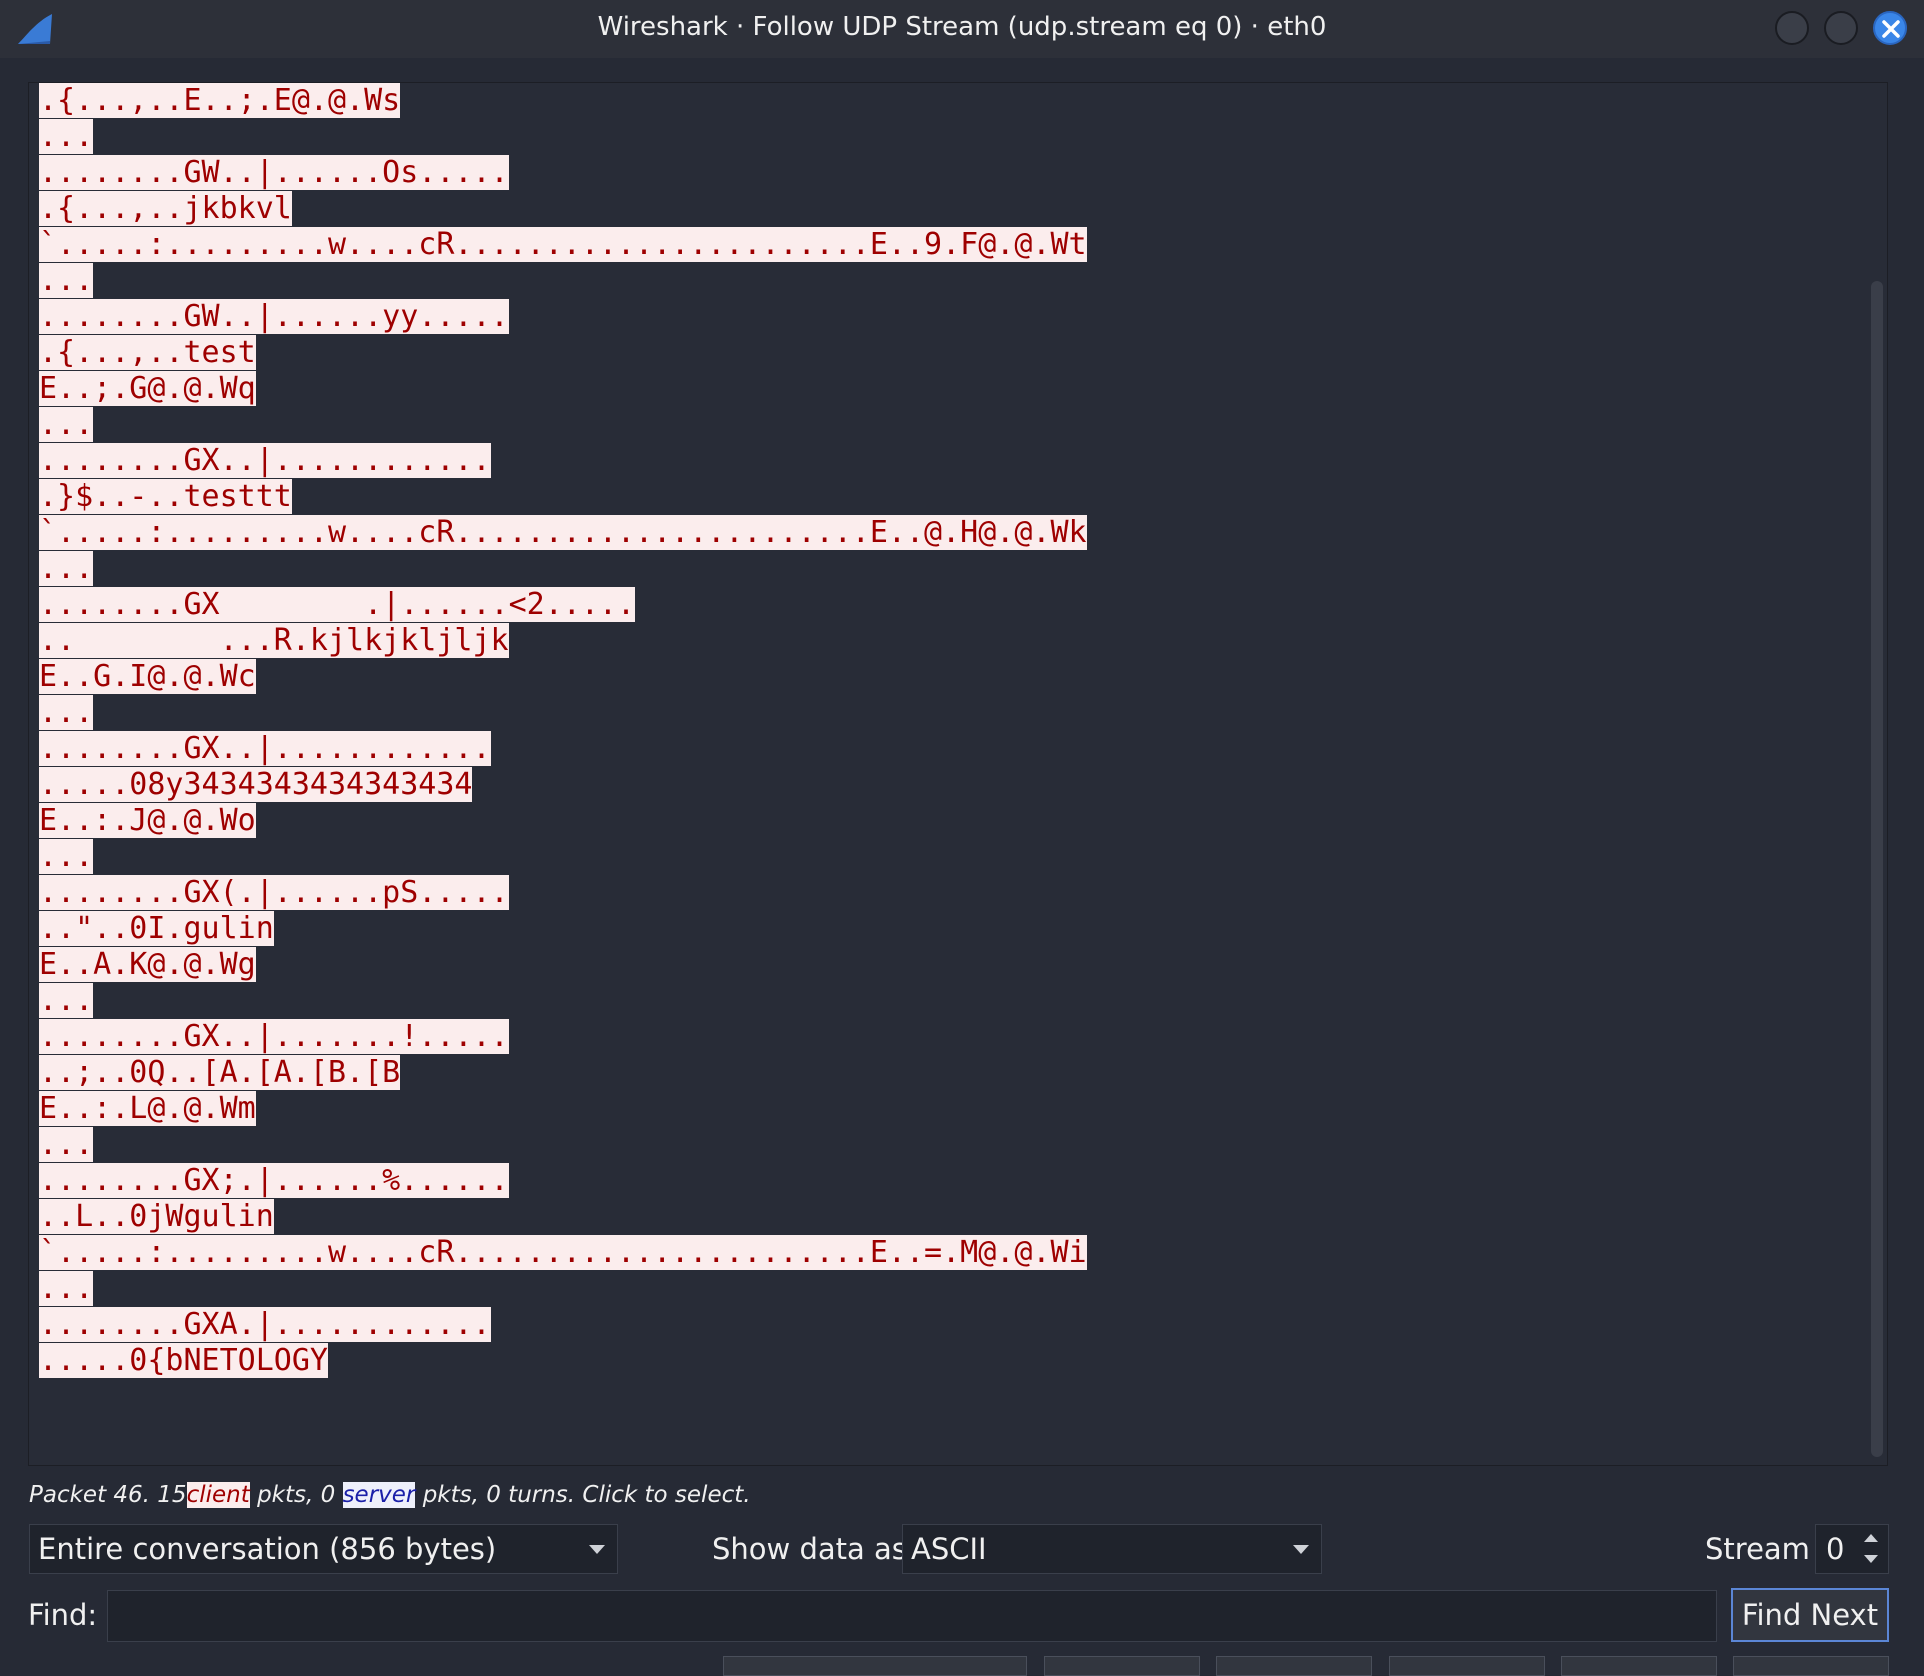 The width and height of the screenshot is (1924, 1676). Describe the element at coordinates (108, 1495) in the screenshot. I see `status-prefix: Packet 46. 15` at that location.